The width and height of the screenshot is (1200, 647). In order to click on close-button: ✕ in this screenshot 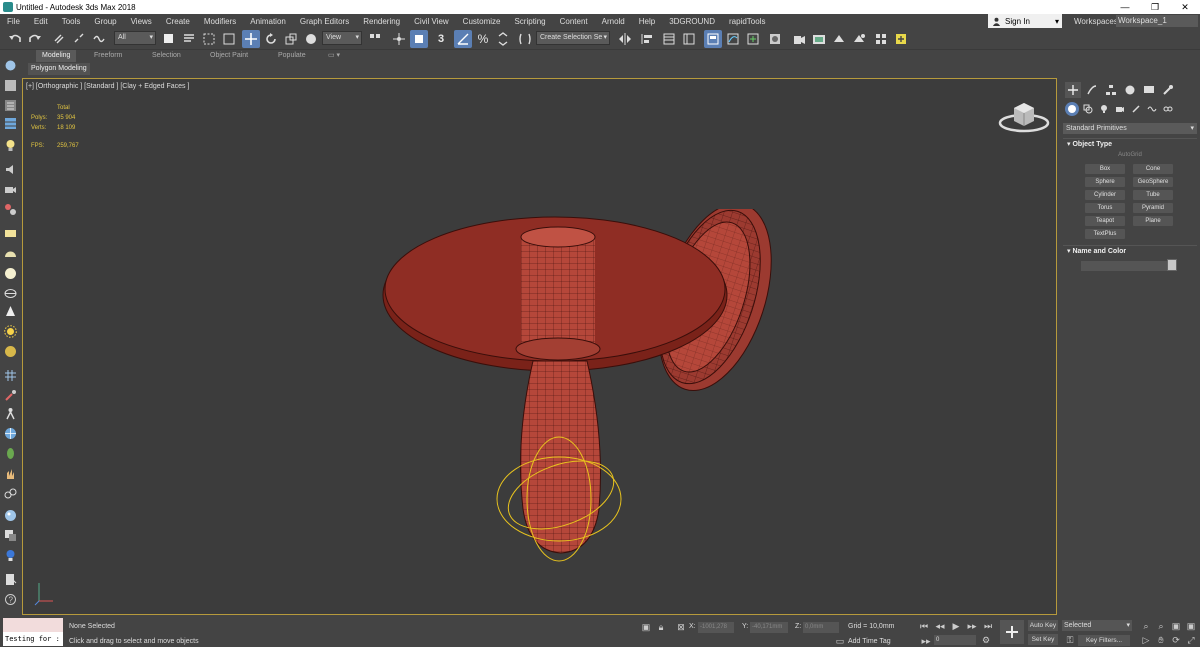, I will do `click(1185, 7)`.